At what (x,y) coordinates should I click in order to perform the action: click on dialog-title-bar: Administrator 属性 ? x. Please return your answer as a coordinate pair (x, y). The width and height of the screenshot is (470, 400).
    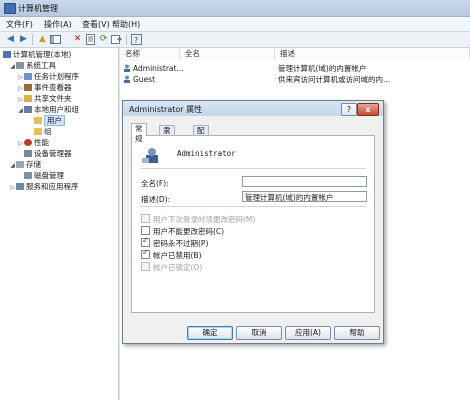
    Looking at the image, I should click on (253, 108).